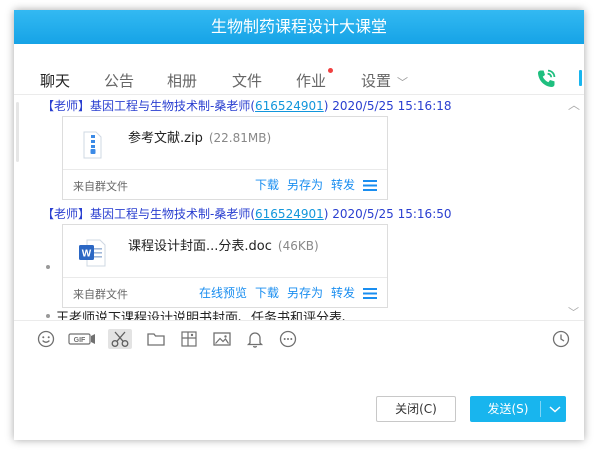  I want to click on message-time: 2020/5/25 15:16:18, so click(392, 106).